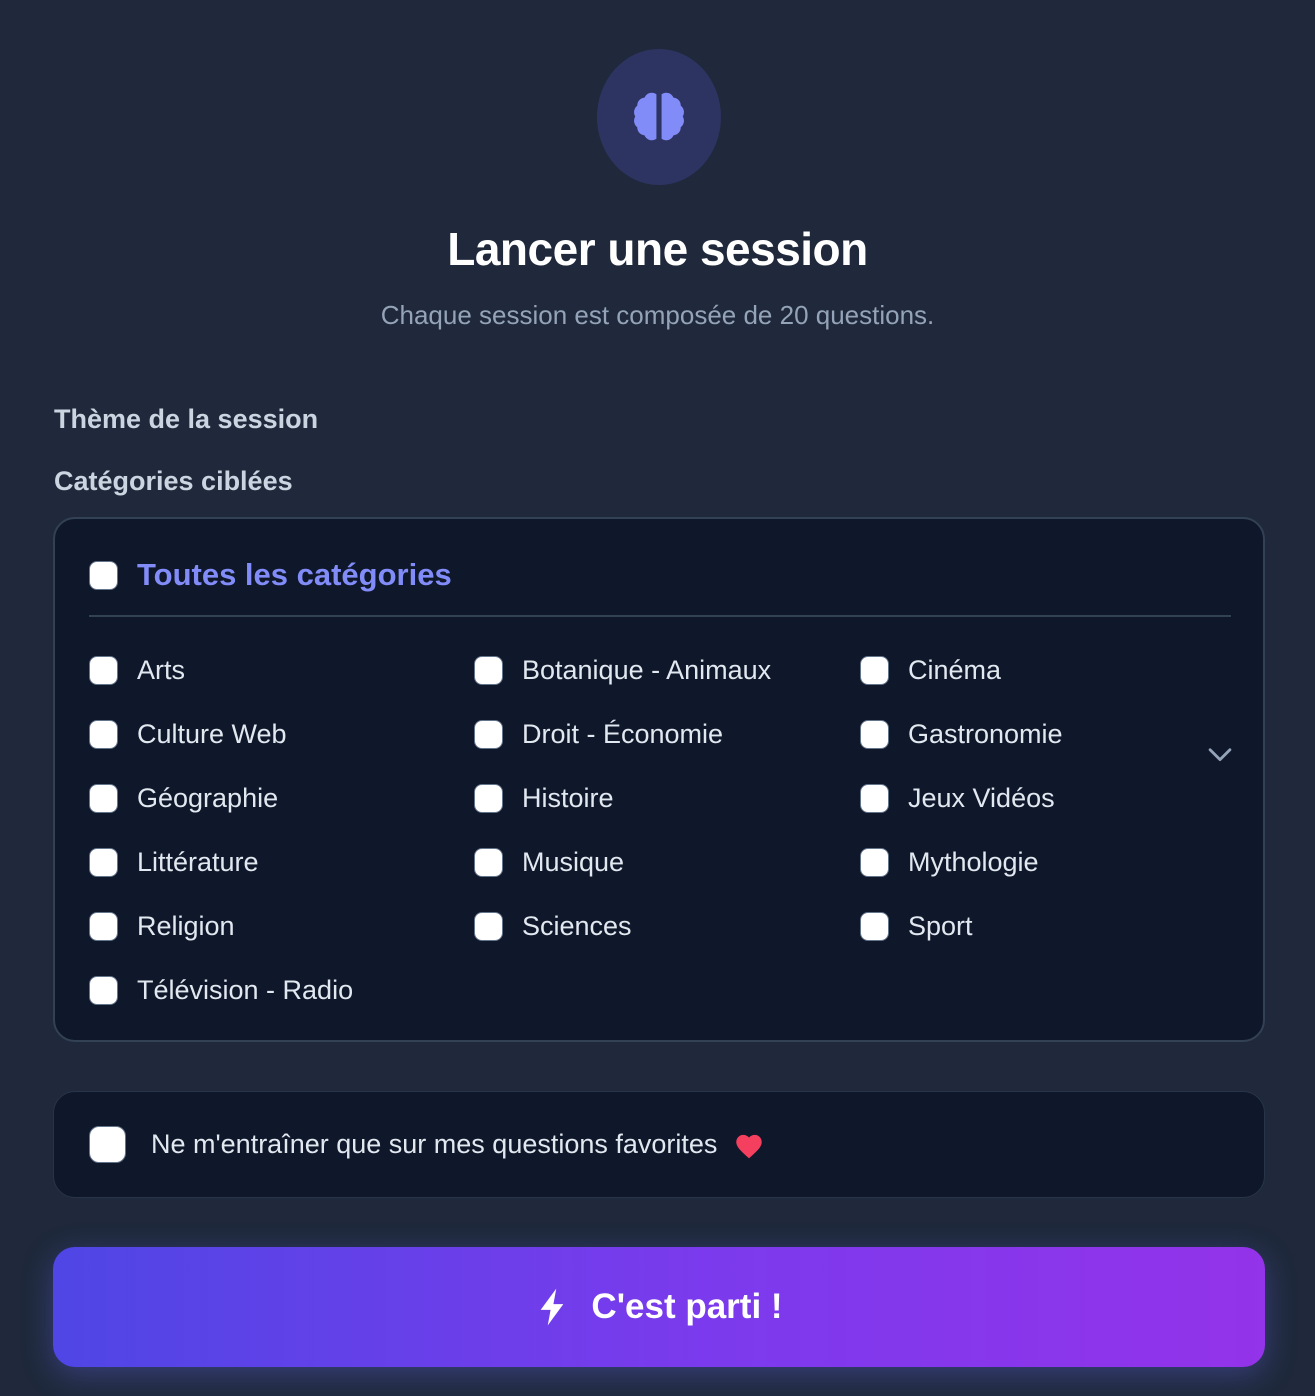  Describe the element at coordinates (1052, 862) in the screenshot. I see `category-option: Mythologie` at that location.